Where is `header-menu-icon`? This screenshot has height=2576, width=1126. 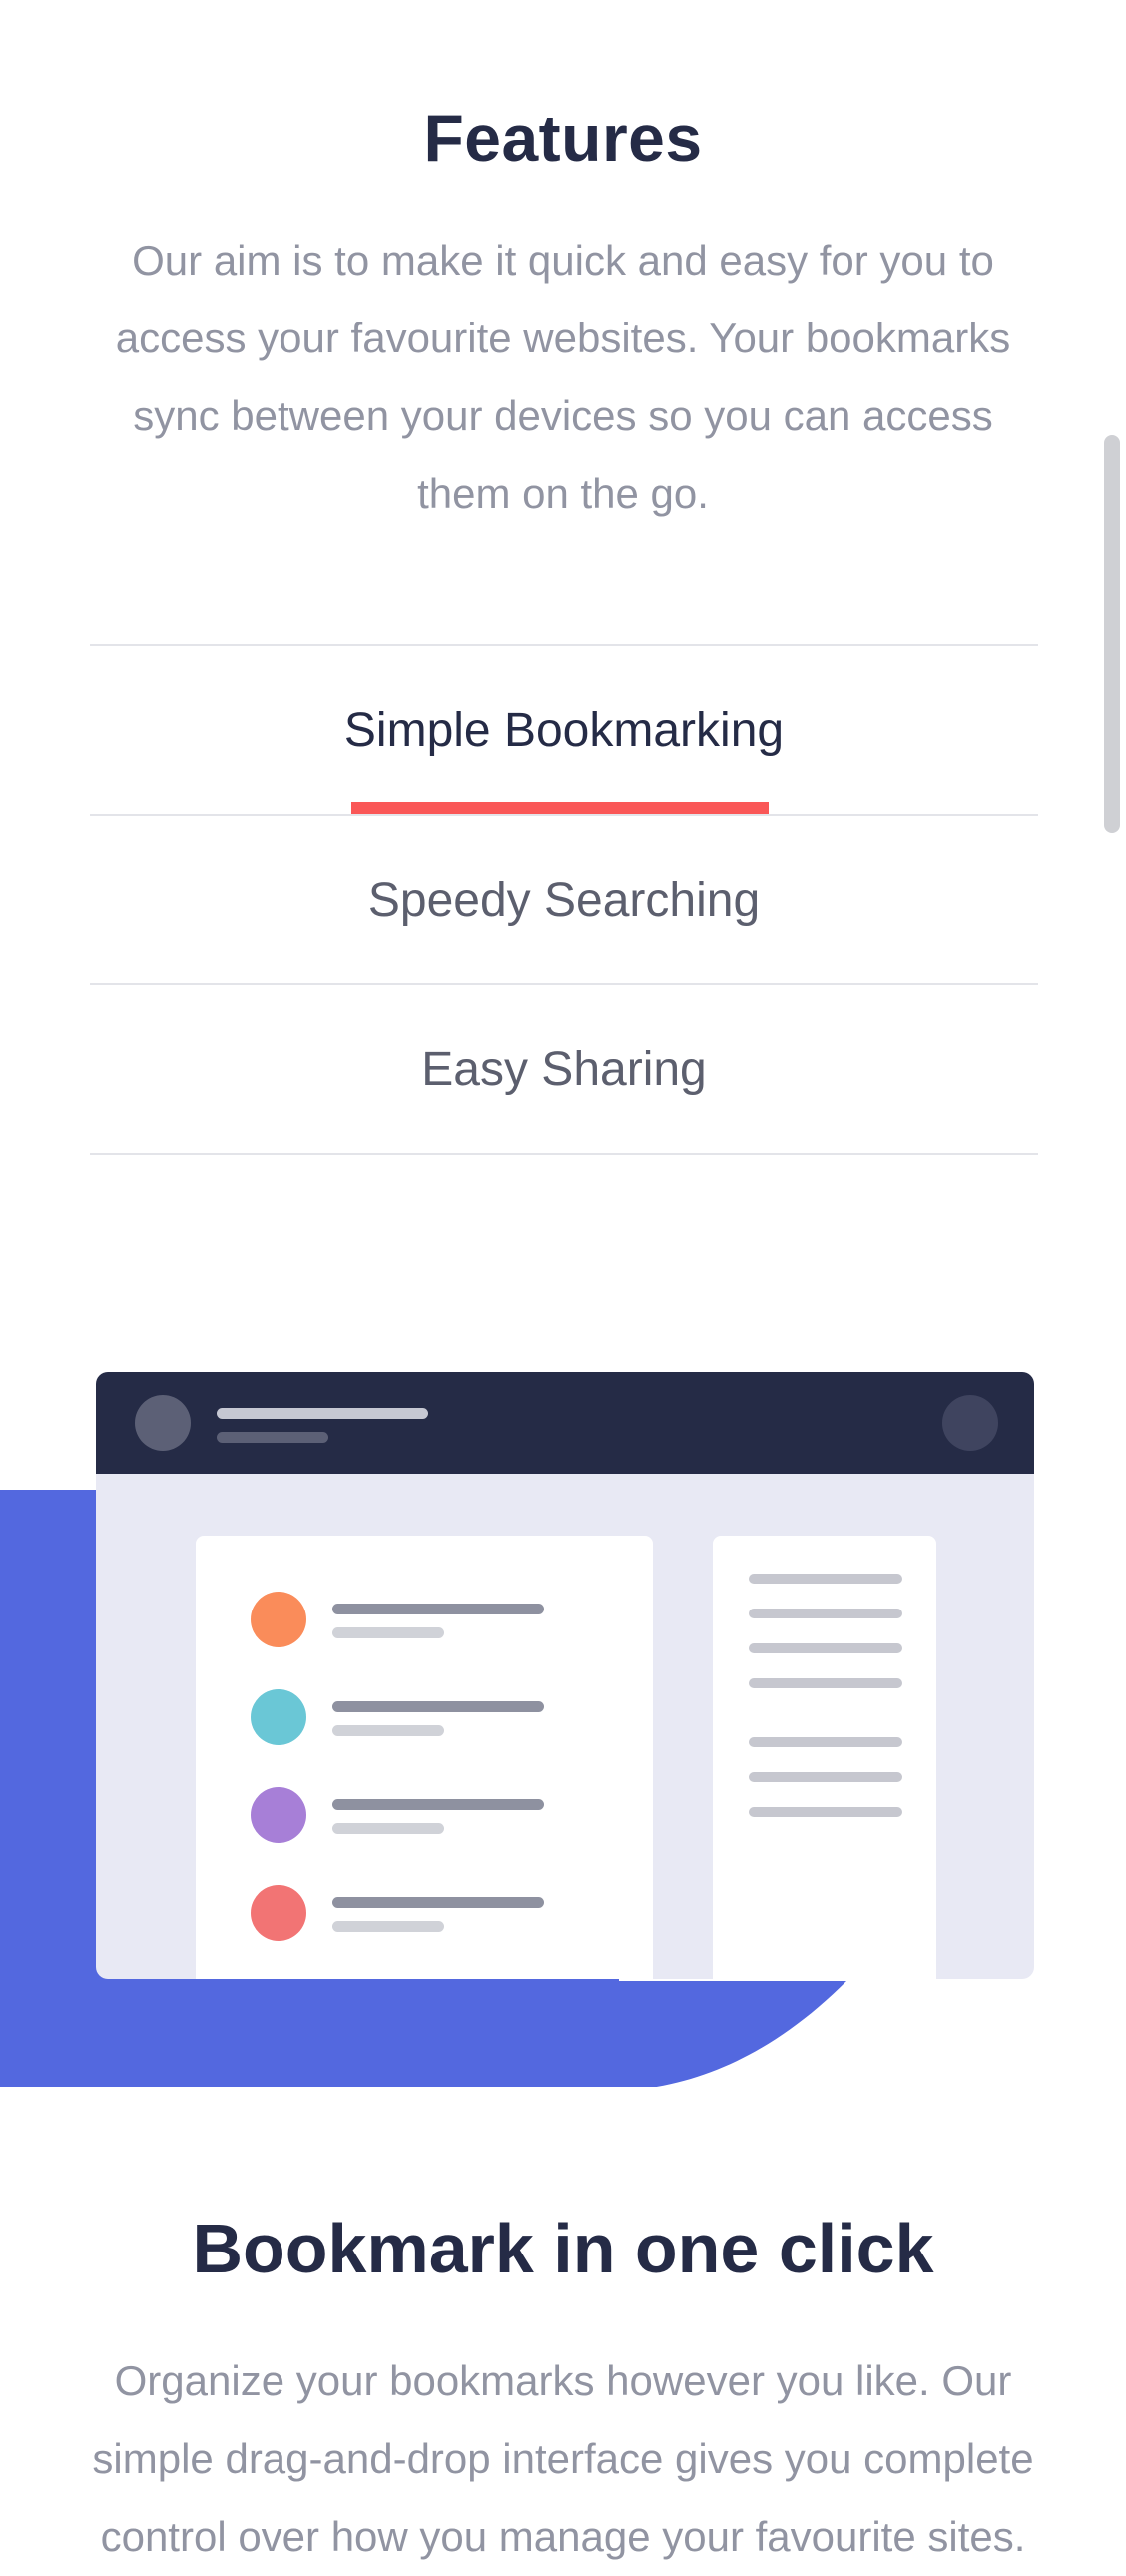
header-menu-icon is located at coordinates (970, 1423).